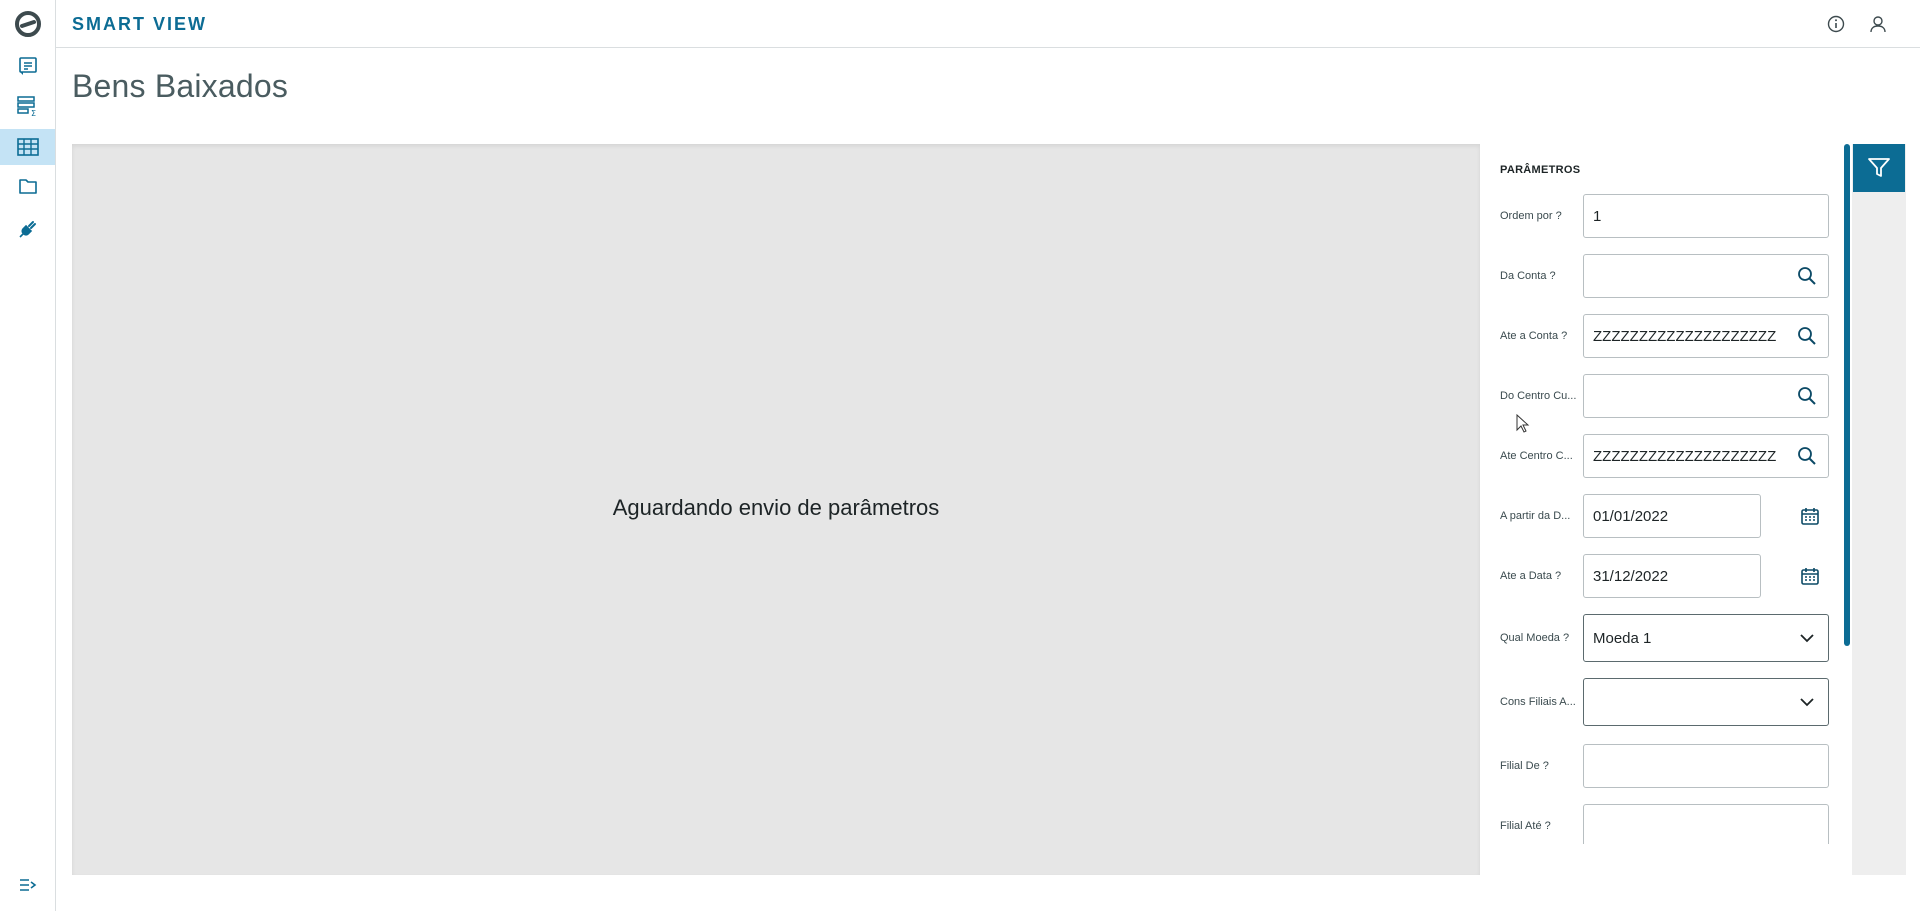 The width and height of the screenshot is (1920, 911). Describe the element at coordinates (1706, 276) in the screenshot. I see `da-conta-input` at that location.